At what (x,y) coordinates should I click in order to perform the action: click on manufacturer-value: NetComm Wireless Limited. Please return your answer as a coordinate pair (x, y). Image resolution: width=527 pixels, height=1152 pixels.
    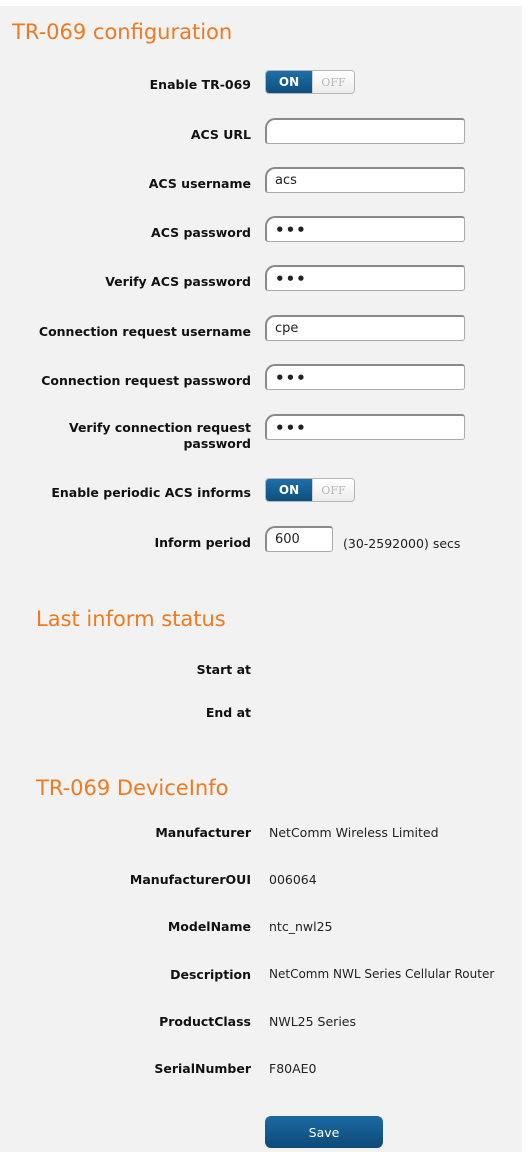
    Looking at the image, I should click on (354, 832).